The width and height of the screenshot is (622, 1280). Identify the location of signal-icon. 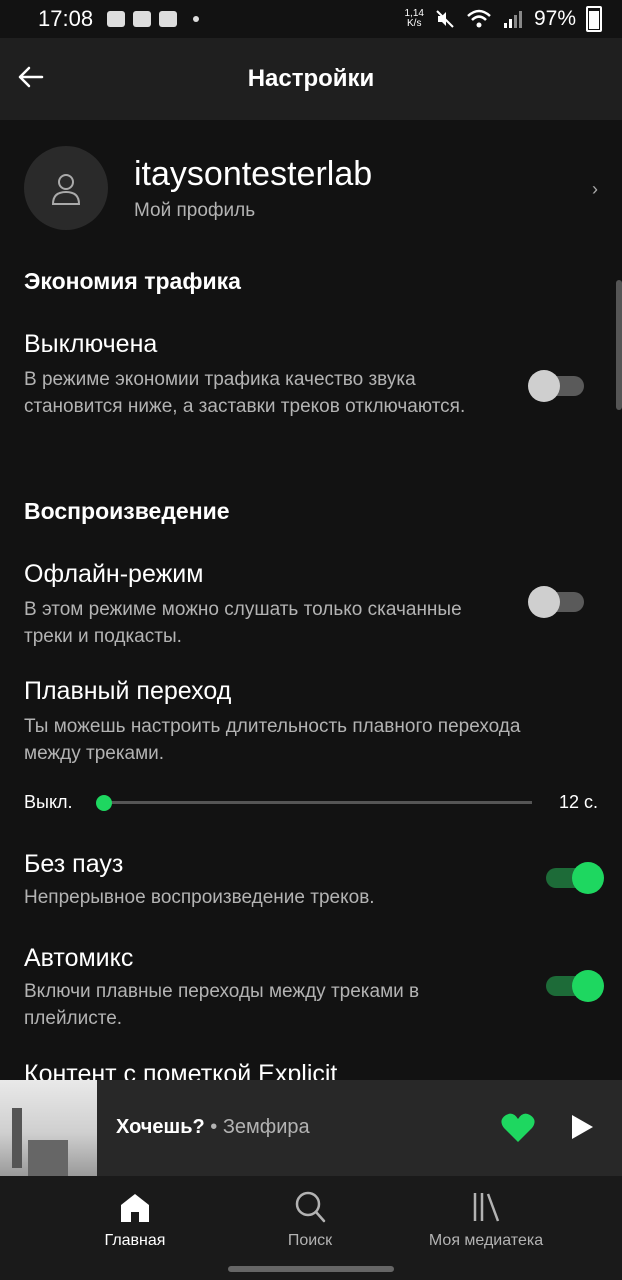
(512, 19).